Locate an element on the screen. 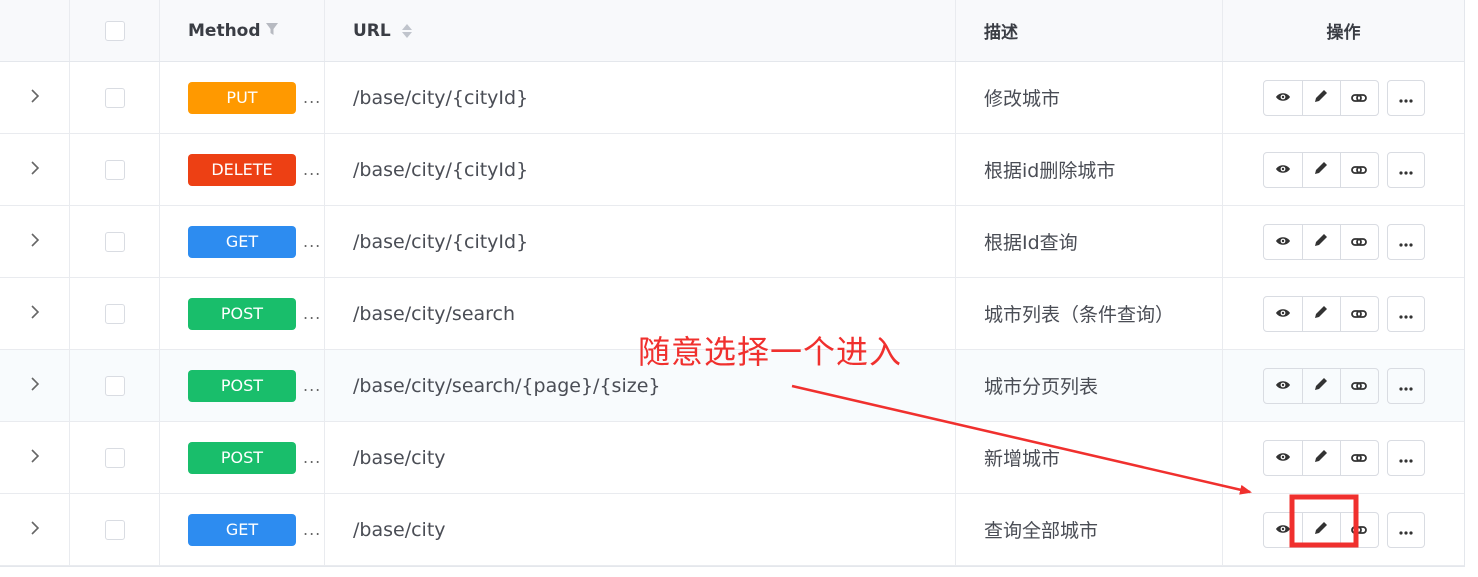 The image size is (1478, 577). table-row: PUT ... /base/city/{cityId} 修改城市 is located at coordinates (732, 98).